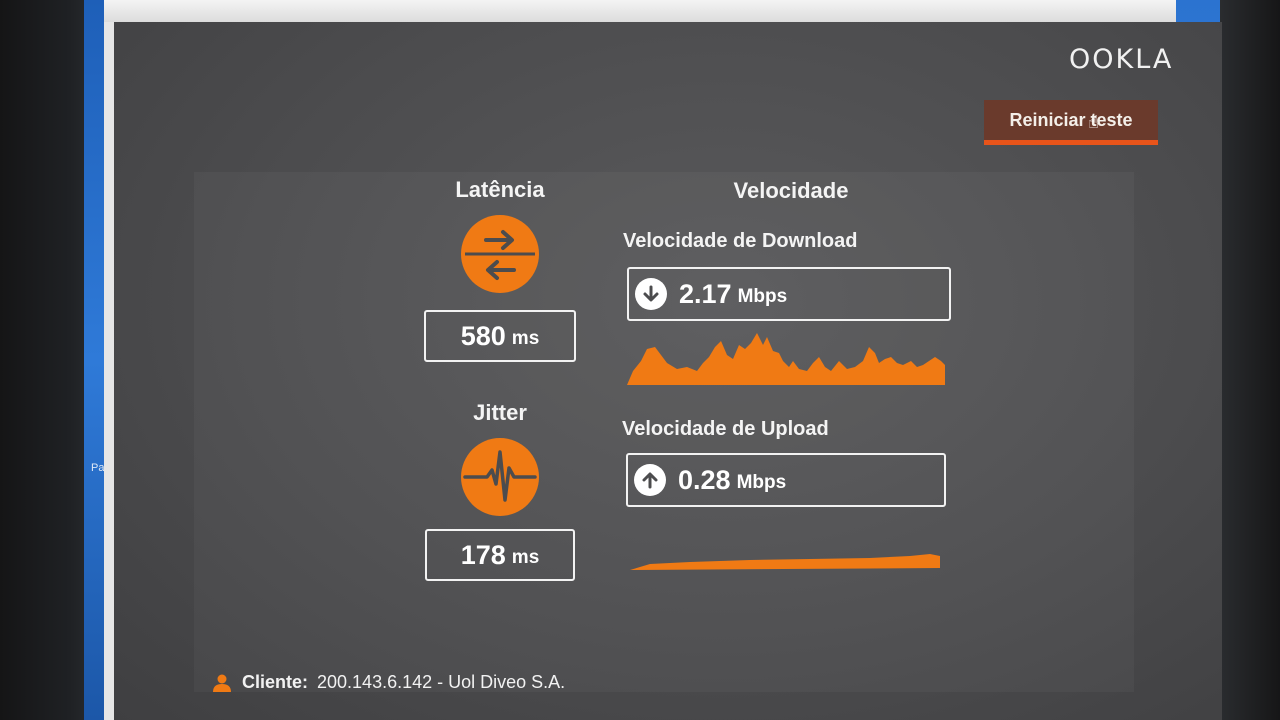 This screenshot has width=1280, height=720. I want to click on jitter-value-box: 178 ms, so click(500, 555).